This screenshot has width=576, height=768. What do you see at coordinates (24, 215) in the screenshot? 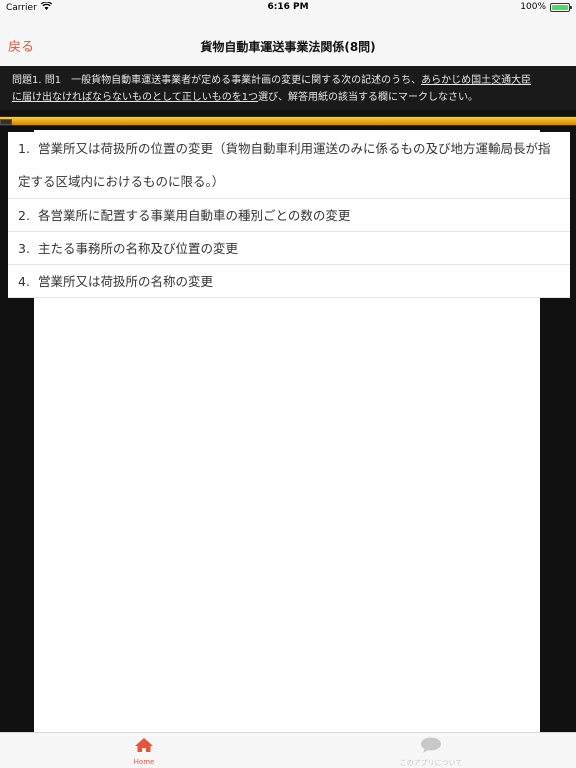
I see `answer-number: 2.` at bounding box center [24, 215].